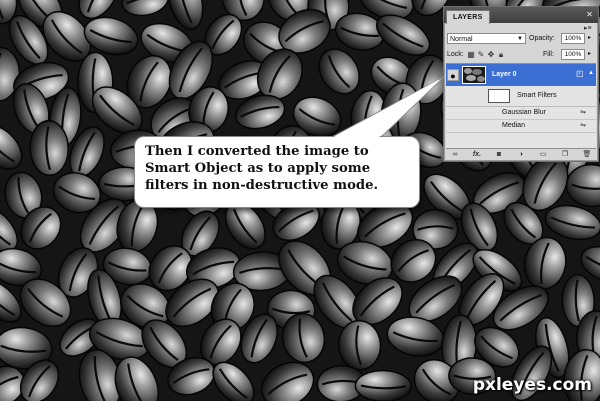 Image resolution: width=600 pixels, height=401 pixels. What do you see at coordinates (573, 38) in the screenshot?
I see `opacity-input: 100%` at bounding box center [573, 38].